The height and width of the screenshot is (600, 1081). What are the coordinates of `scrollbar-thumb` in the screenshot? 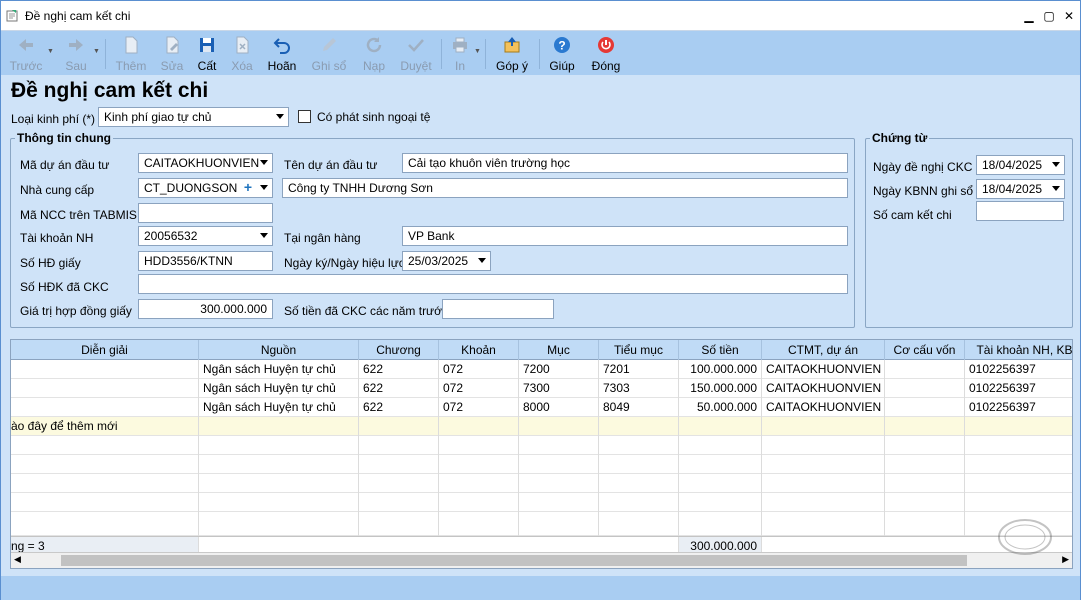 It's located at (514, 560).